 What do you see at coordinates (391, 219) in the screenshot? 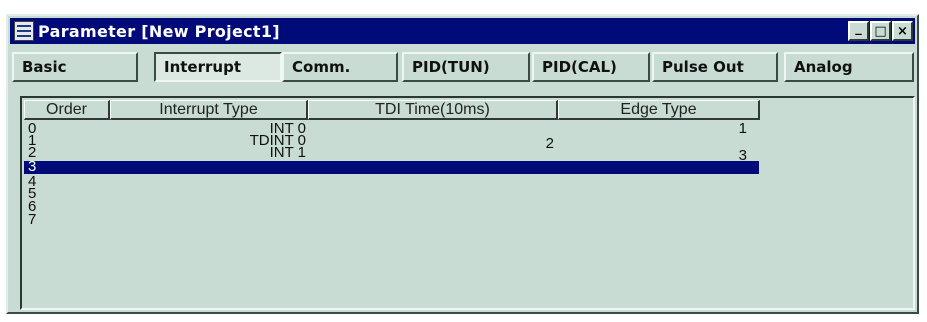
I see `table-row: 7` at bounding box center [391, 219].